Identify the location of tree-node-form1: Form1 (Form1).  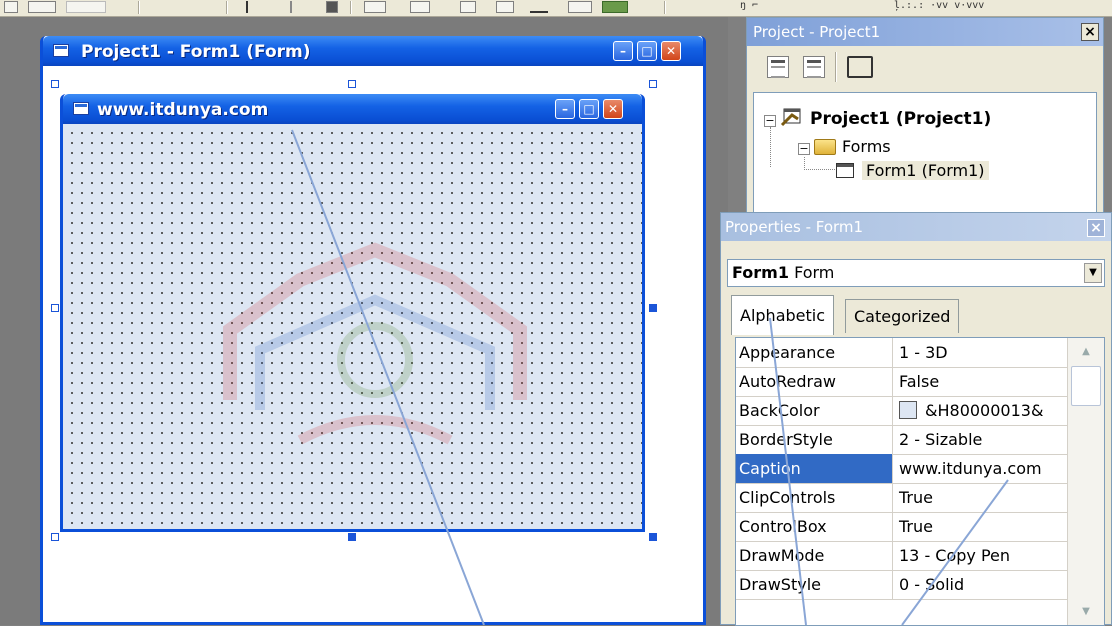
(925, 170).